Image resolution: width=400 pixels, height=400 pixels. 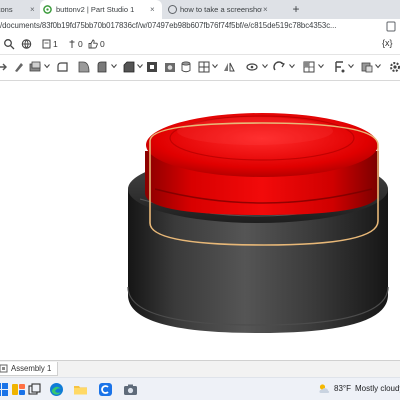 What do you see at coordinates (102, 67) in the screenshot?
I see `fillet-icon` at bounding box center [102, 67].